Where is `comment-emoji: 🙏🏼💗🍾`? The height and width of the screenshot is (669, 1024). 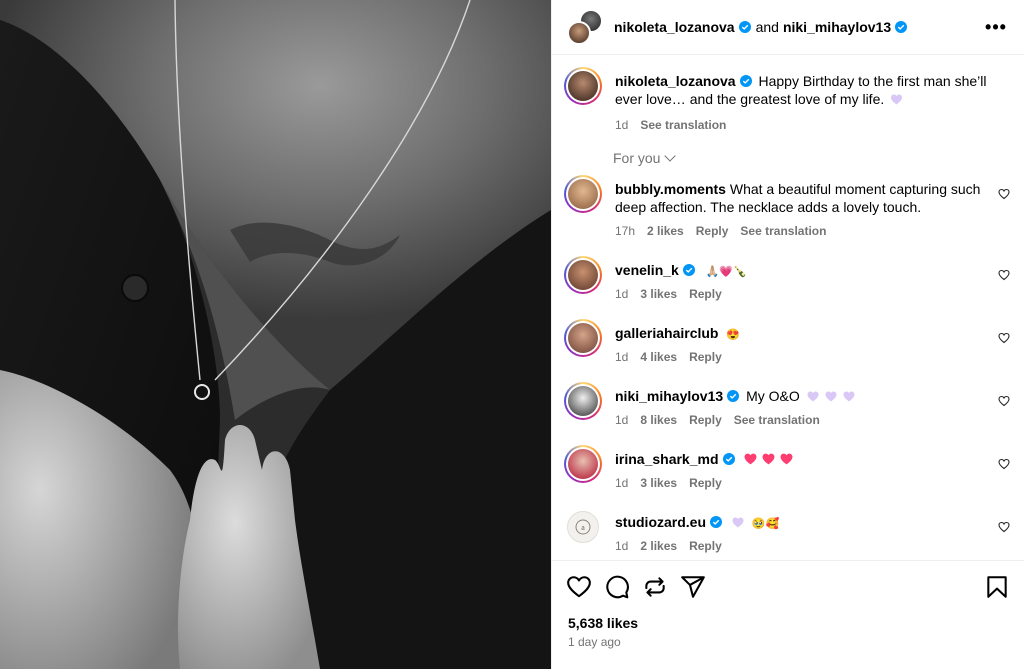 comment-emoji: 🙏🏼💗🍾 is located at coordinates (726, 272).